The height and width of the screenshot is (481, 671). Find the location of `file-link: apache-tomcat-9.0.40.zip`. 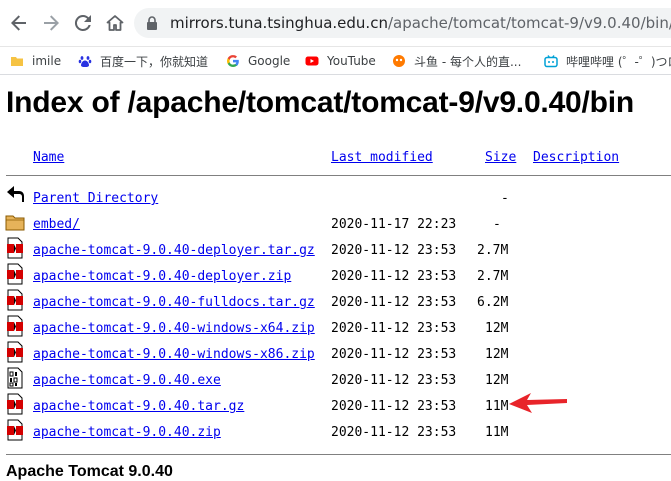

file-link: apache-tomcat-9.0.40.zip is located at coordinates (127, 433).